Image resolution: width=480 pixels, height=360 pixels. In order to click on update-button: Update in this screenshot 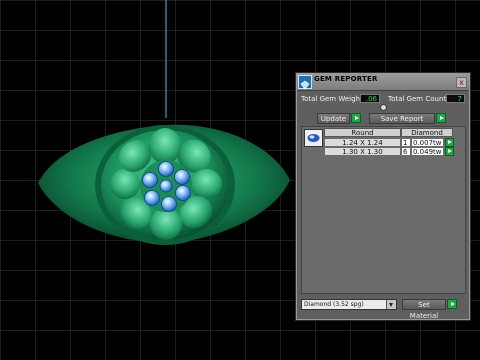, I will do `click(333, 118)`.